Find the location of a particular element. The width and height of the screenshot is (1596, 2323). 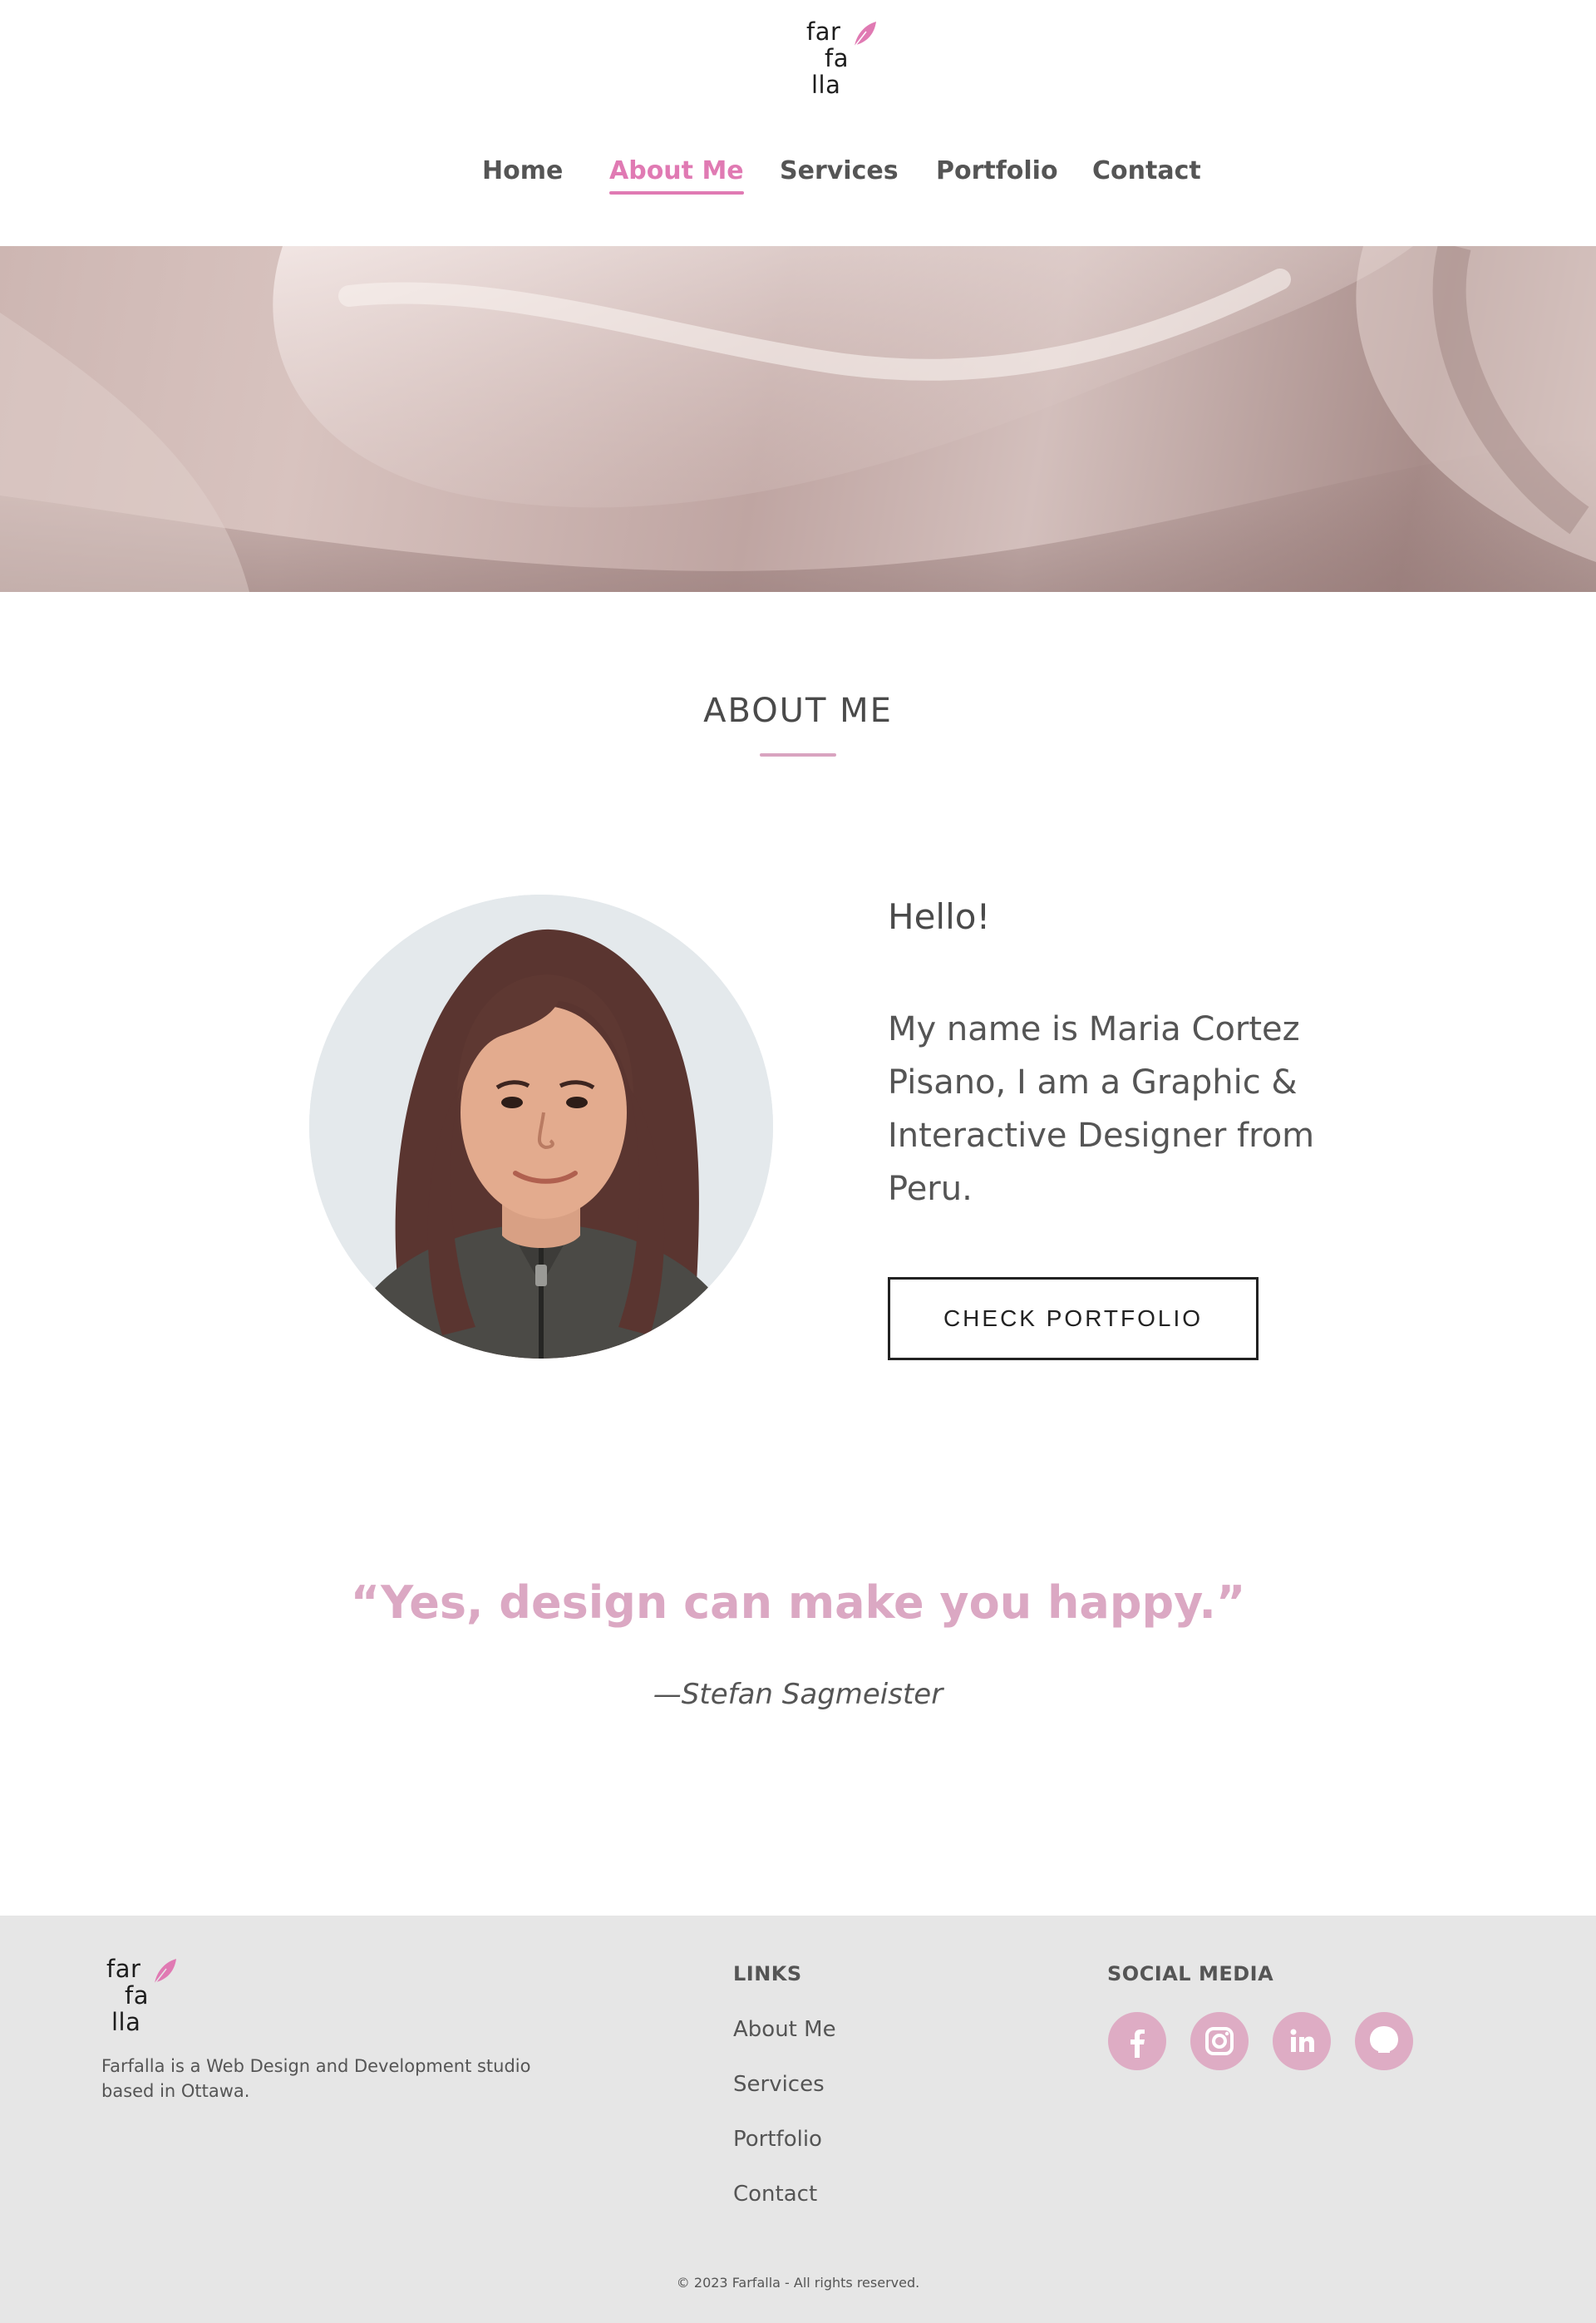

footer-social-heading: SOCIAL MEDIA is located at coordinates (1190, 1973).